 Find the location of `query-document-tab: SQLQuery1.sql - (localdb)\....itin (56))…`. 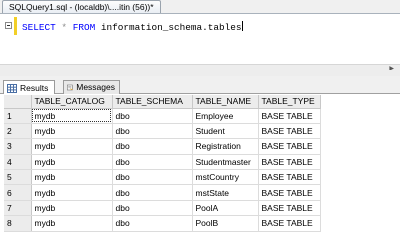

query-document-tab: SQLQuery1.sql - (localdb)\....itin (56))… is located at coordinates (81, 6).